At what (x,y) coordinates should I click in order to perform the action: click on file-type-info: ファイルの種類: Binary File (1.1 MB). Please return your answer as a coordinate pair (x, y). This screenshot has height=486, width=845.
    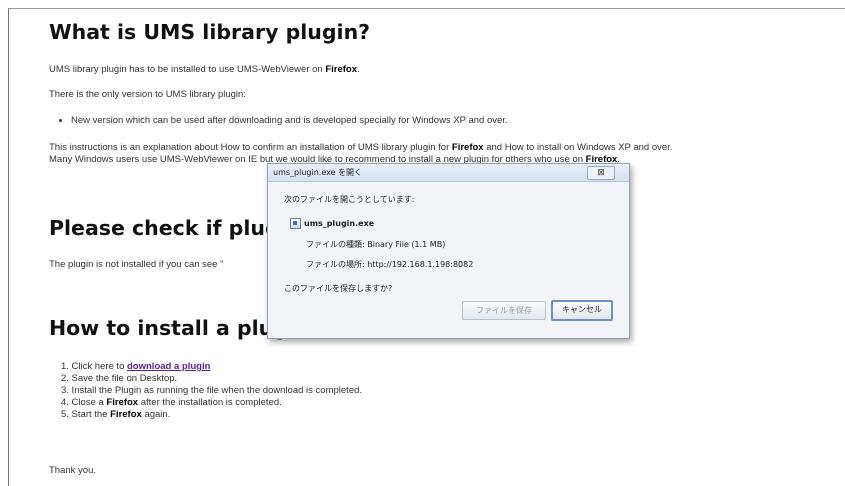
    Looking at the image, I should click on (376, 244).